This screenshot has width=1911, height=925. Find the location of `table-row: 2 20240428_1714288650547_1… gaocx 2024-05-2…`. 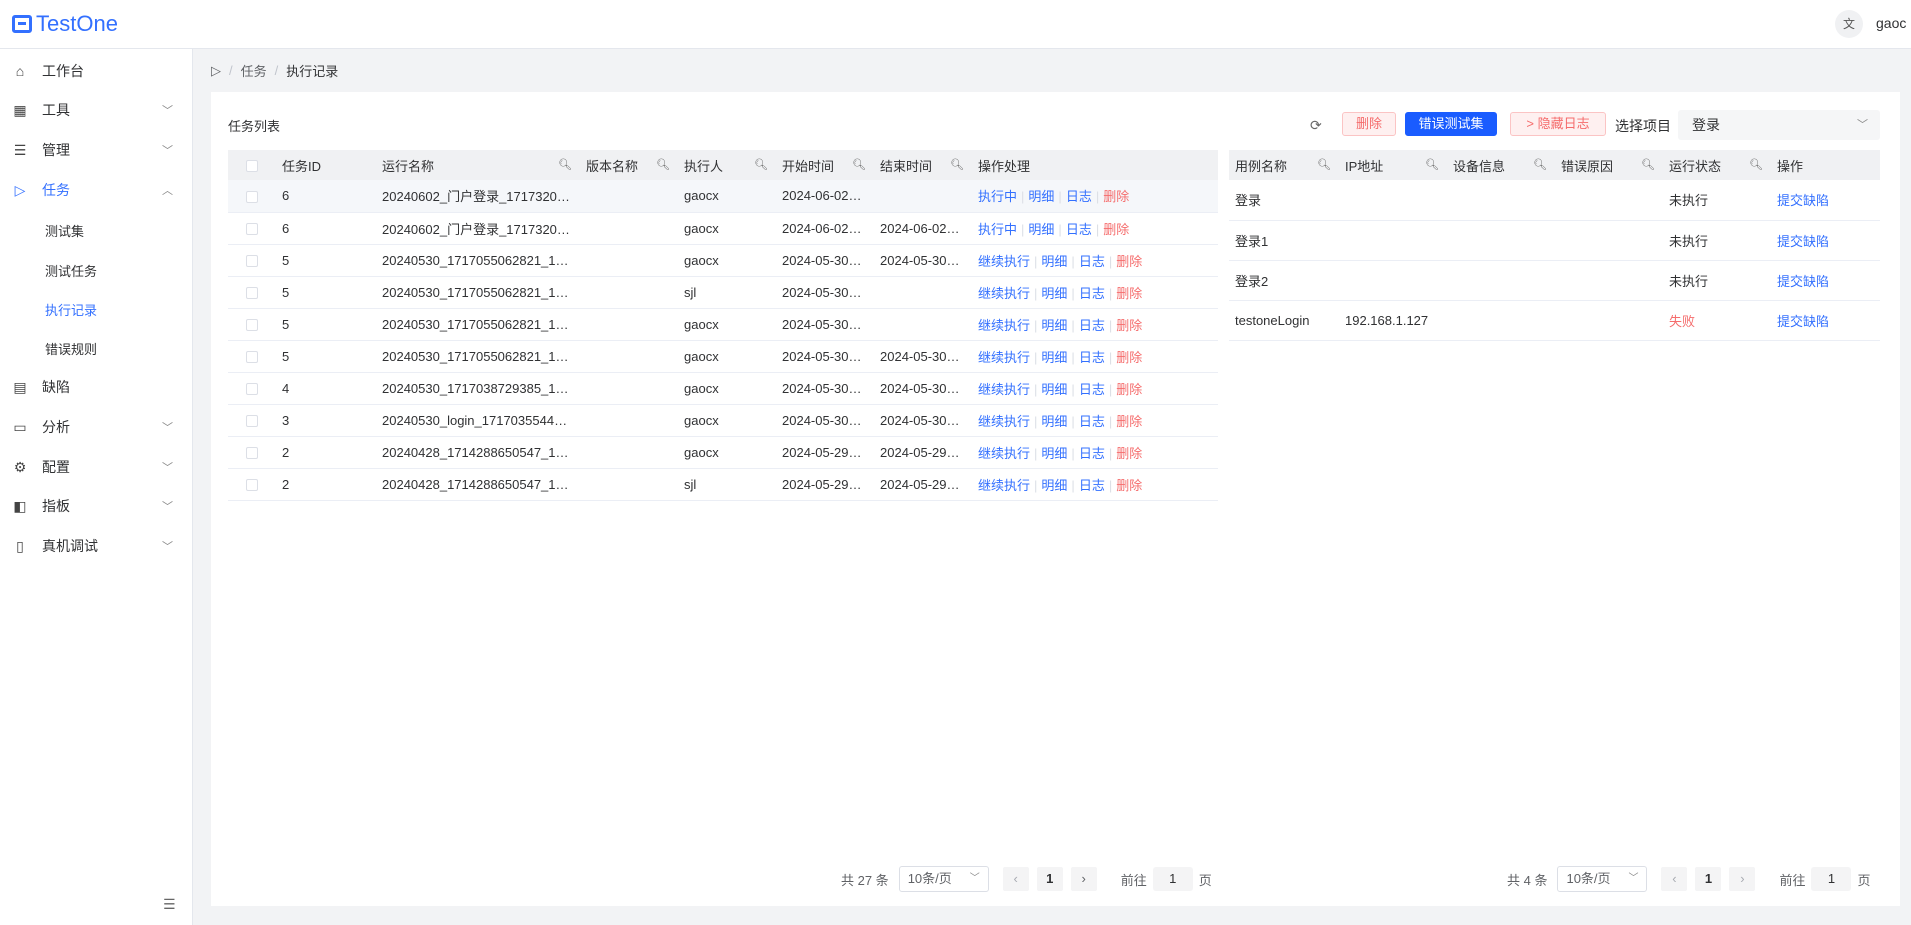

table-row: 2 20240428_1714288650547_1… gaocx 2024-05-2… is located at coordinates (723, 452).